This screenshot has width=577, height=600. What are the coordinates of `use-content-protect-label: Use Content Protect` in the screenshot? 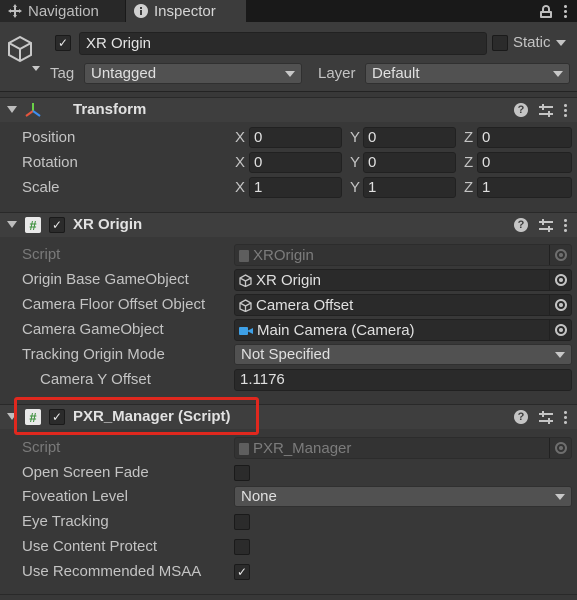 It's located at (90, 546).